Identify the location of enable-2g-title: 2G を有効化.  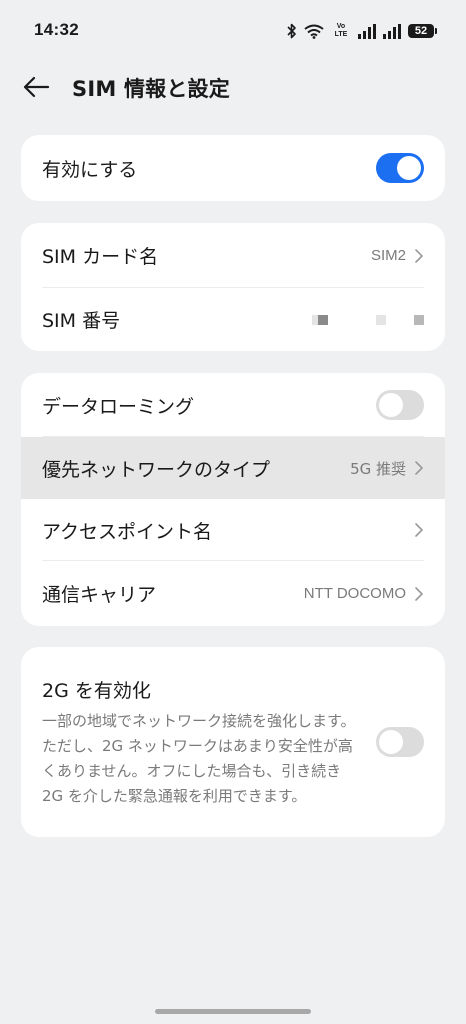
(96, 690).